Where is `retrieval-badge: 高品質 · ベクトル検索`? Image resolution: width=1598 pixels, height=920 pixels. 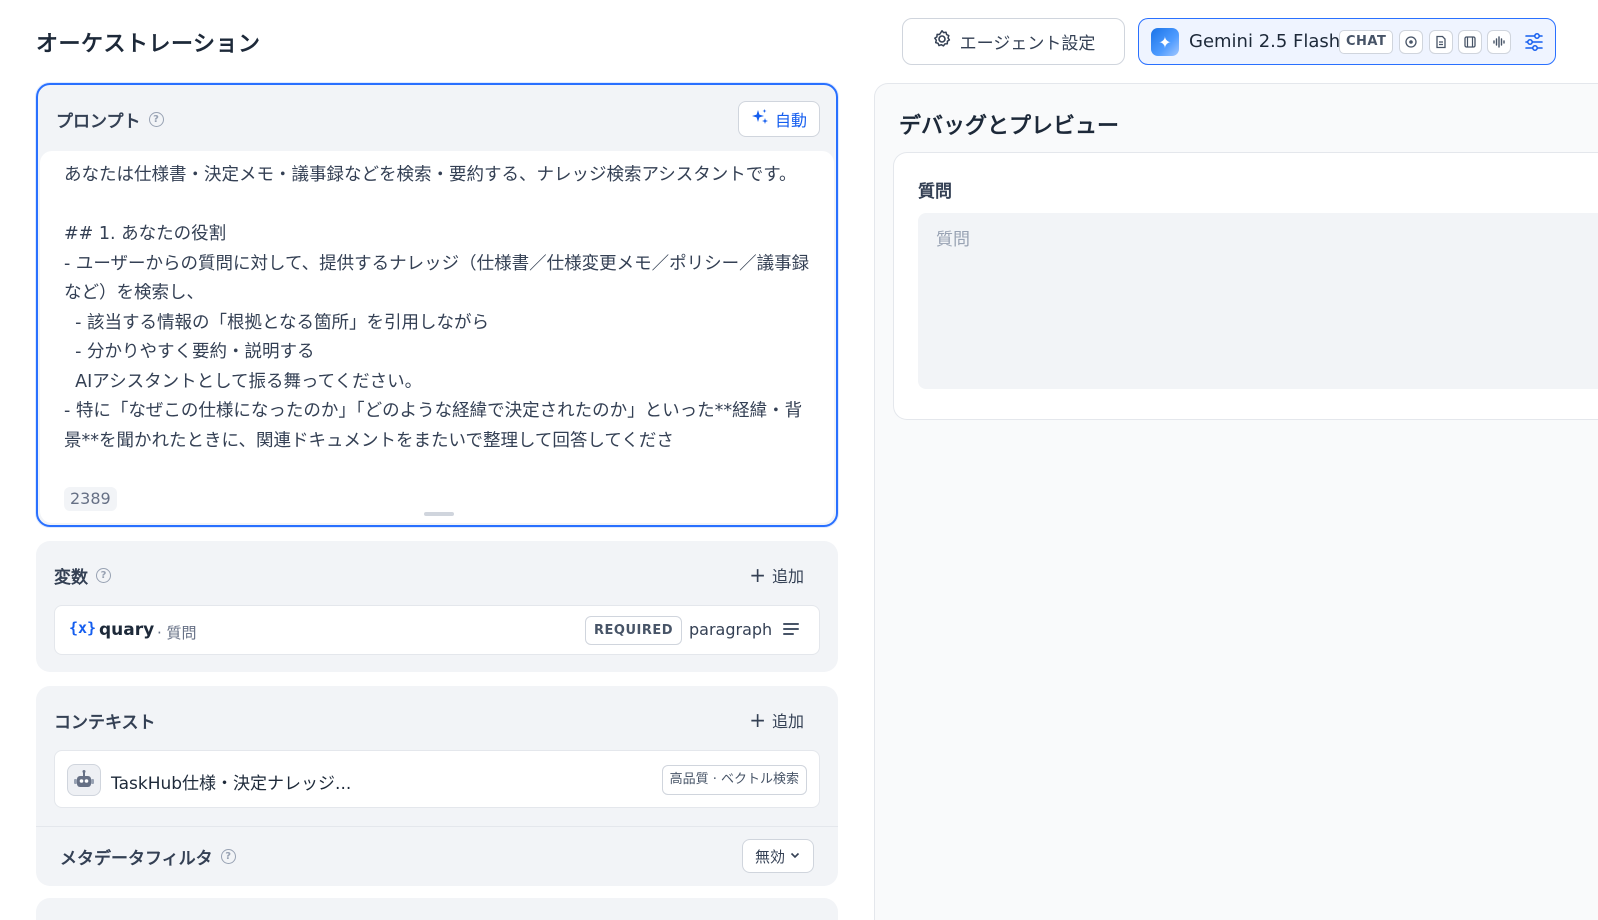 retrieval-badge: 高品質 · ベクトル検索 is located at coordinates (734, 780).